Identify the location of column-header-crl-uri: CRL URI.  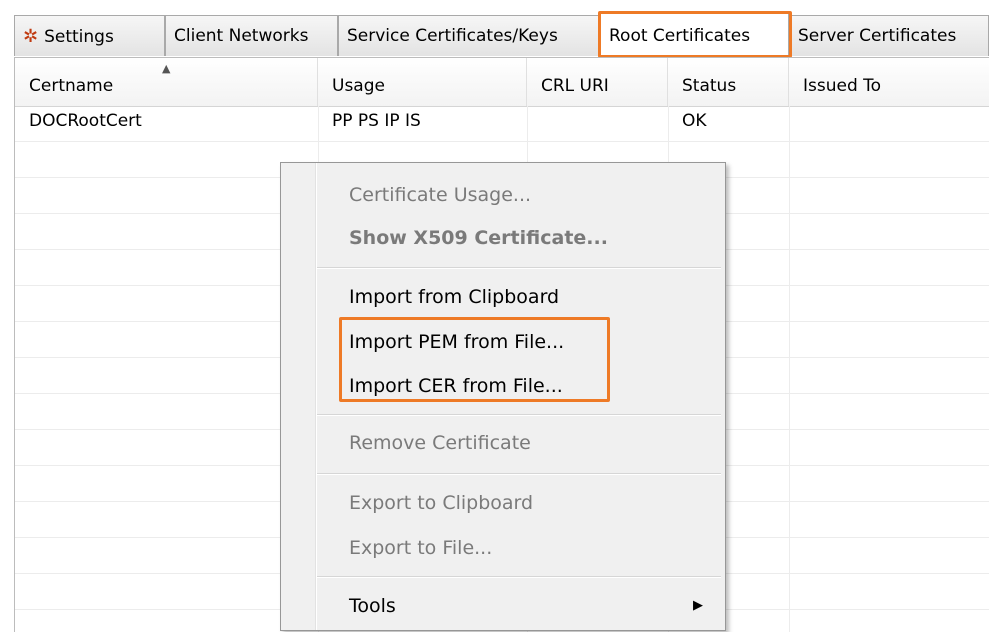
(597, 82).